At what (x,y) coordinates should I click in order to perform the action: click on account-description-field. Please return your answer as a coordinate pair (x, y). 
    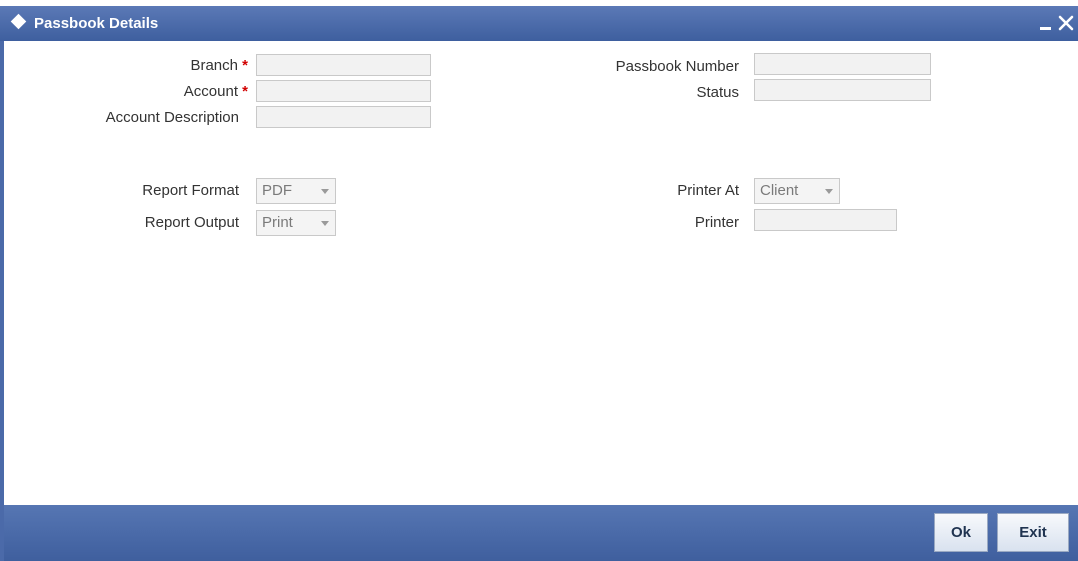
    Looking at the image, I should click on (343, 117).